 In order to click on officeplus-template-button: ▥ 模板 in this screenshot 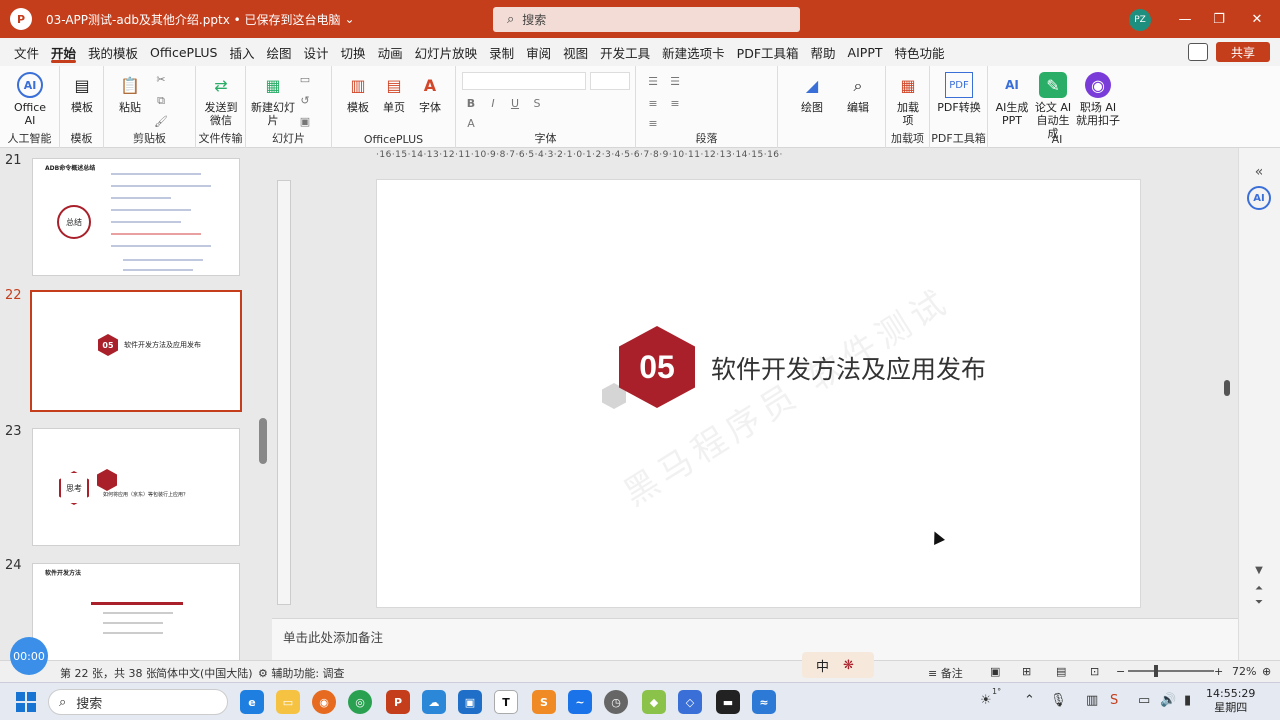, I will do `click(358, 93)`.